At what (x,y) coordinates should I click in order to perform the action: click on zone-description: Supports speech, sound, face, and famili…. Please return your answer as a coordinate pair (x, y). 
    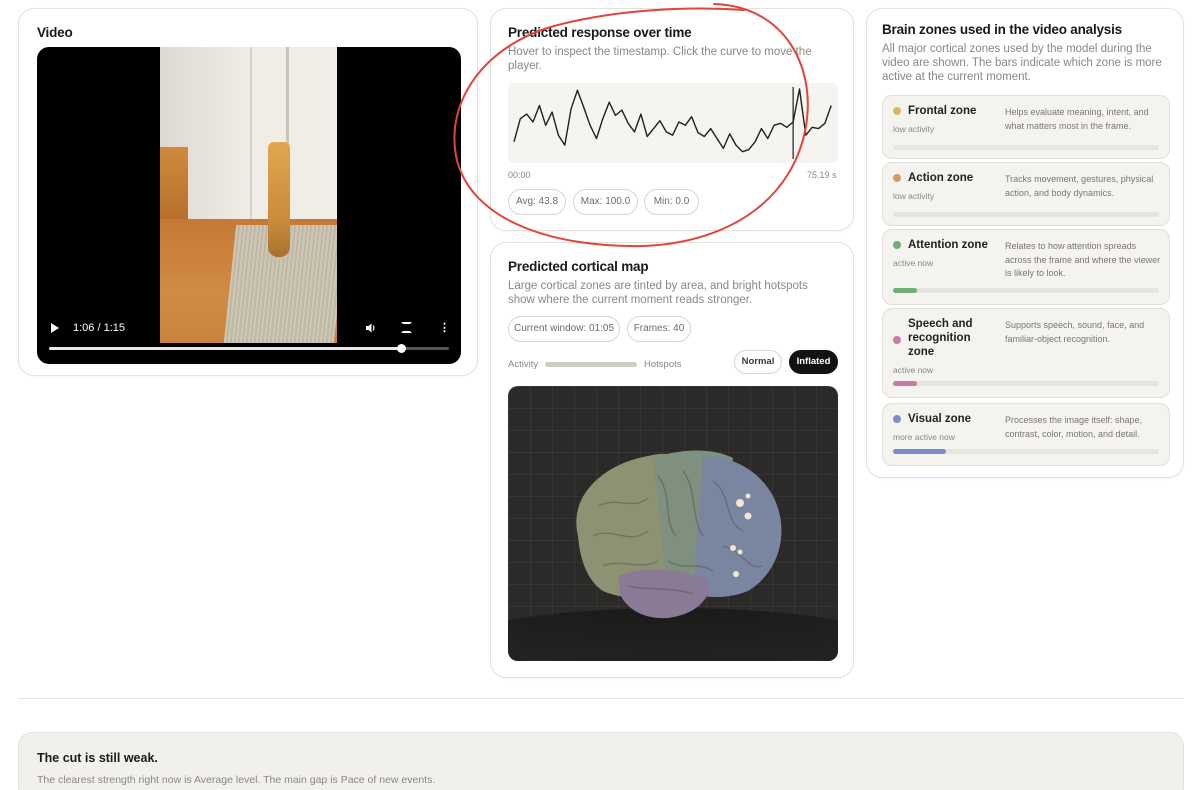
    Looking at the image, I should click on (1075, 332).